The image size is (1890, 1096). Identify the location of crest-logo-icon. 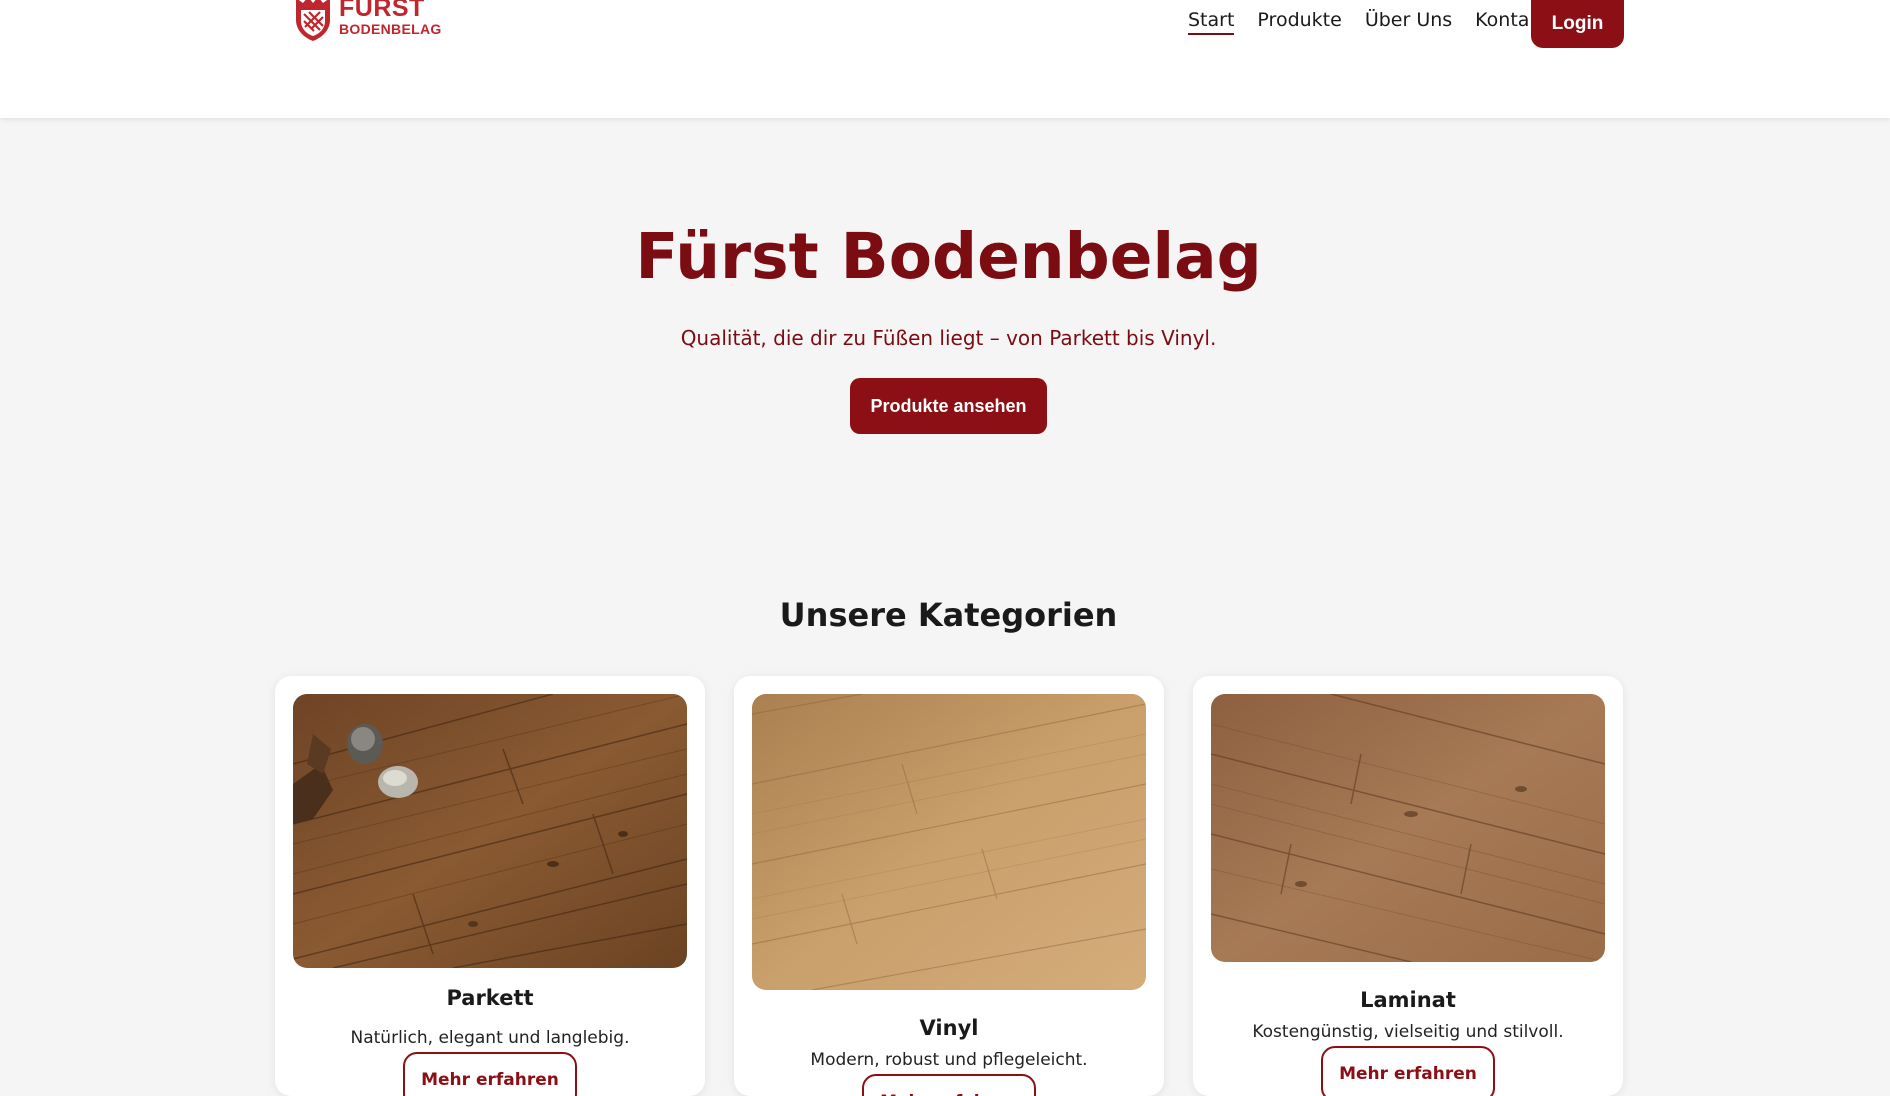
(313, 20).